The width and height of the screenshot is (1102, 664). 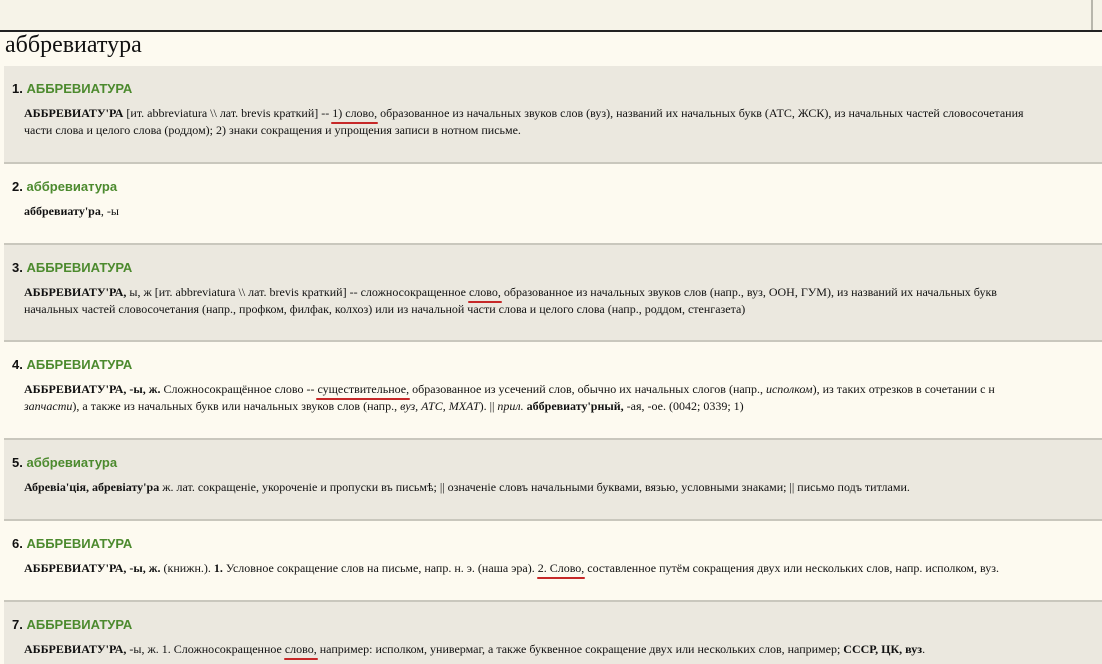 I want to click on resize-handle, so click(x=1092, y=15).